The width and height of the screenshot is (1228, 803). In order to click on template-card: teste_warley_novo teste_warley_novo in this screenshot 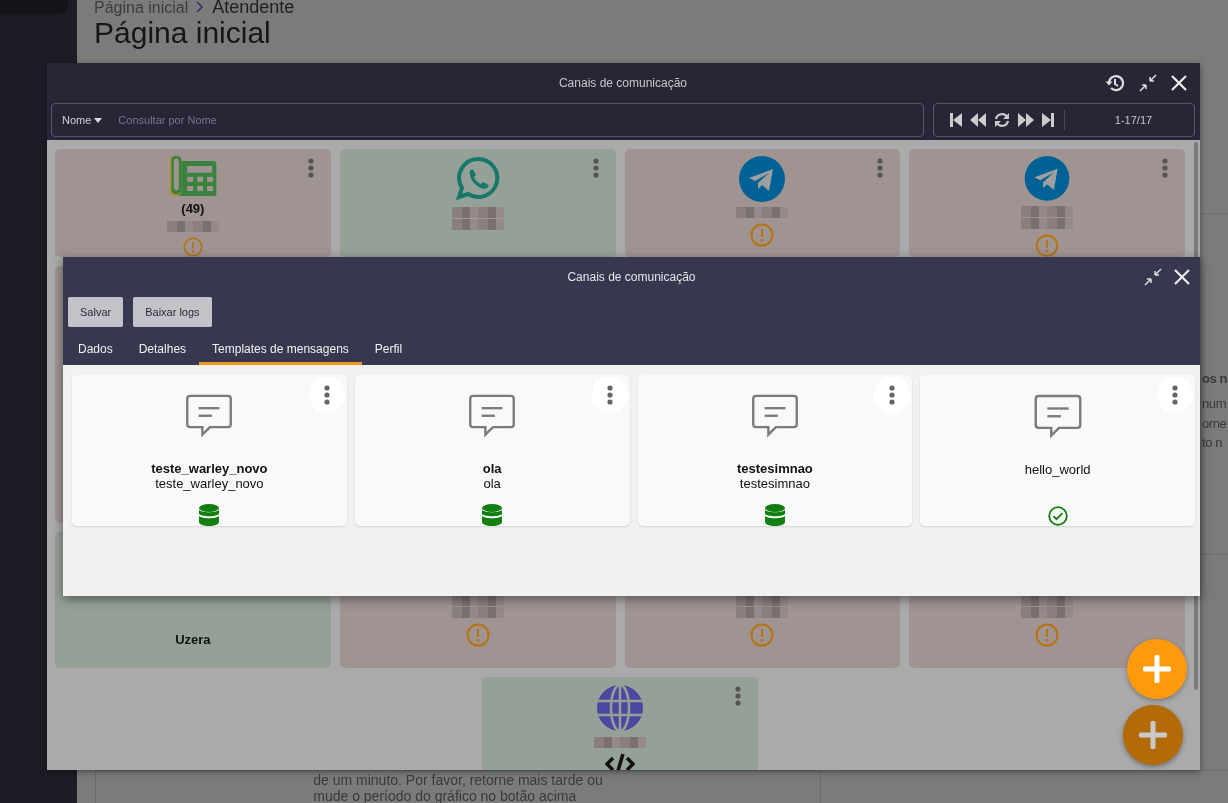, I will do `click(209, 450)`.